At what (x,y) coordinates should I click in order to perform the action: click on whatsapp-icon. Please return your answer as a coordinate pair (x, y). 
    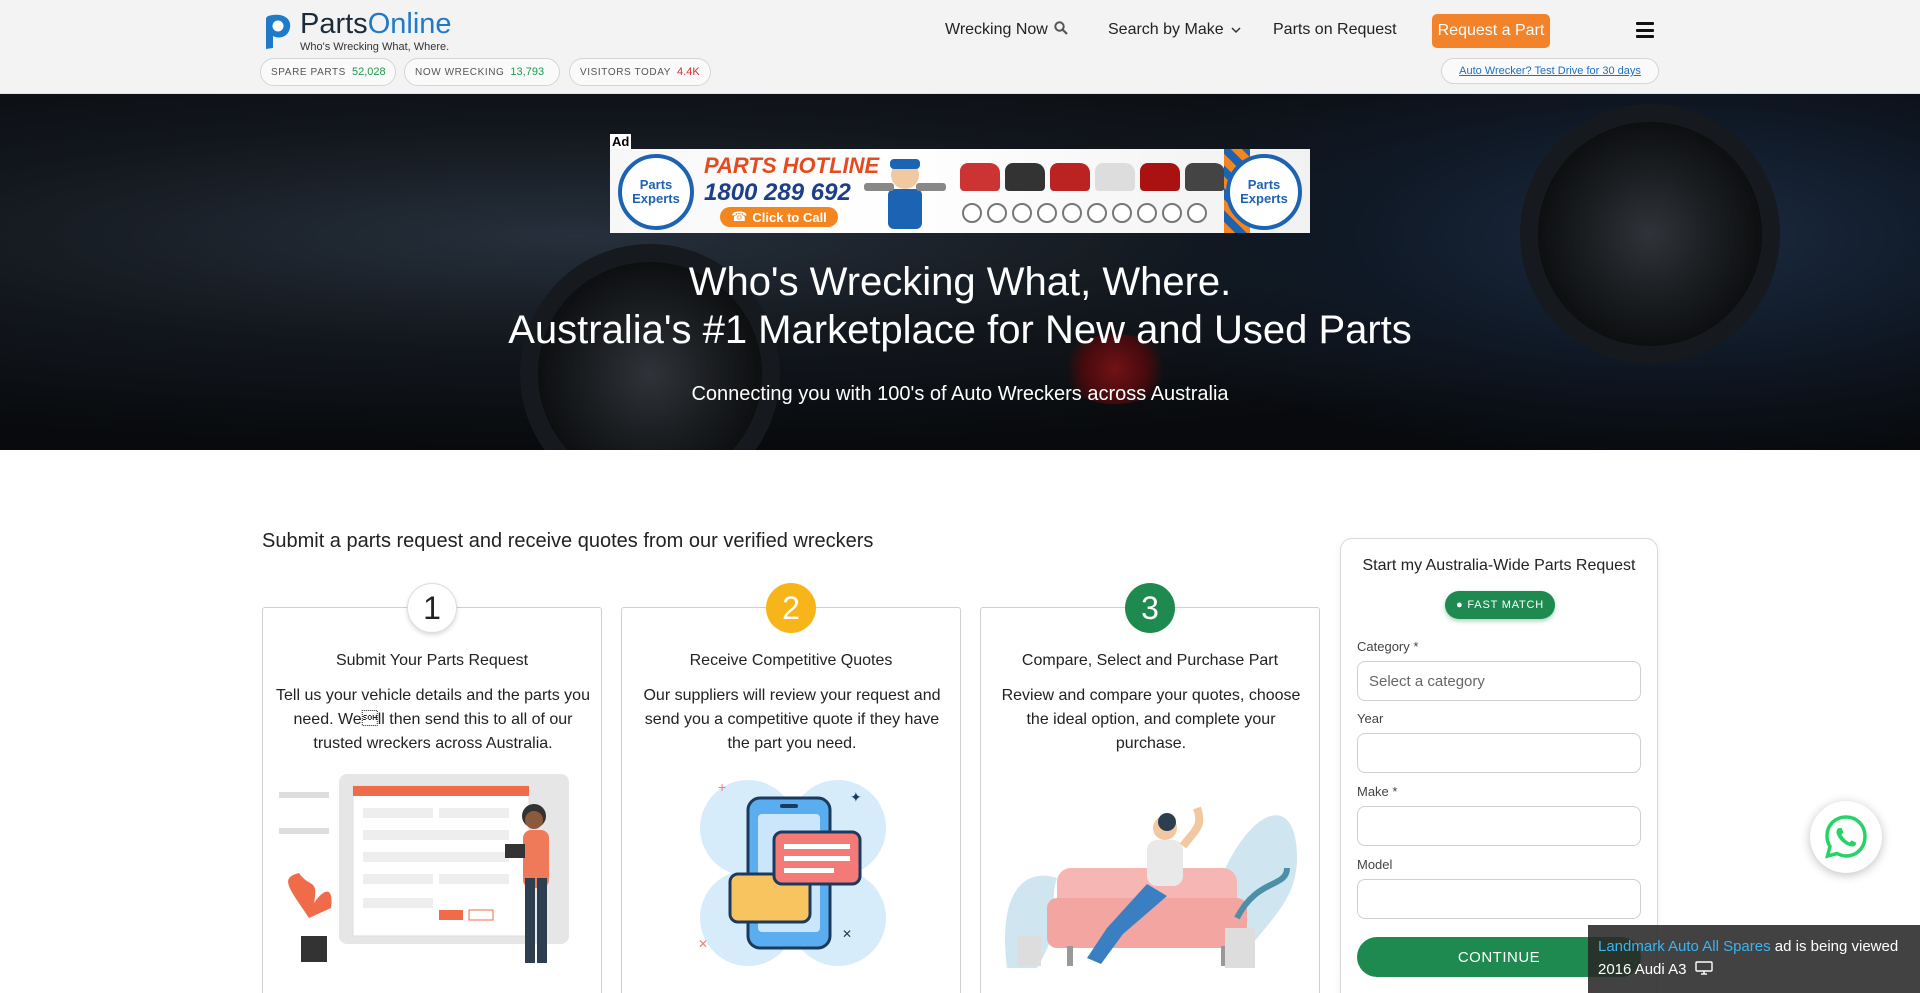
    Looking at the image, I should click on (1846, 837).